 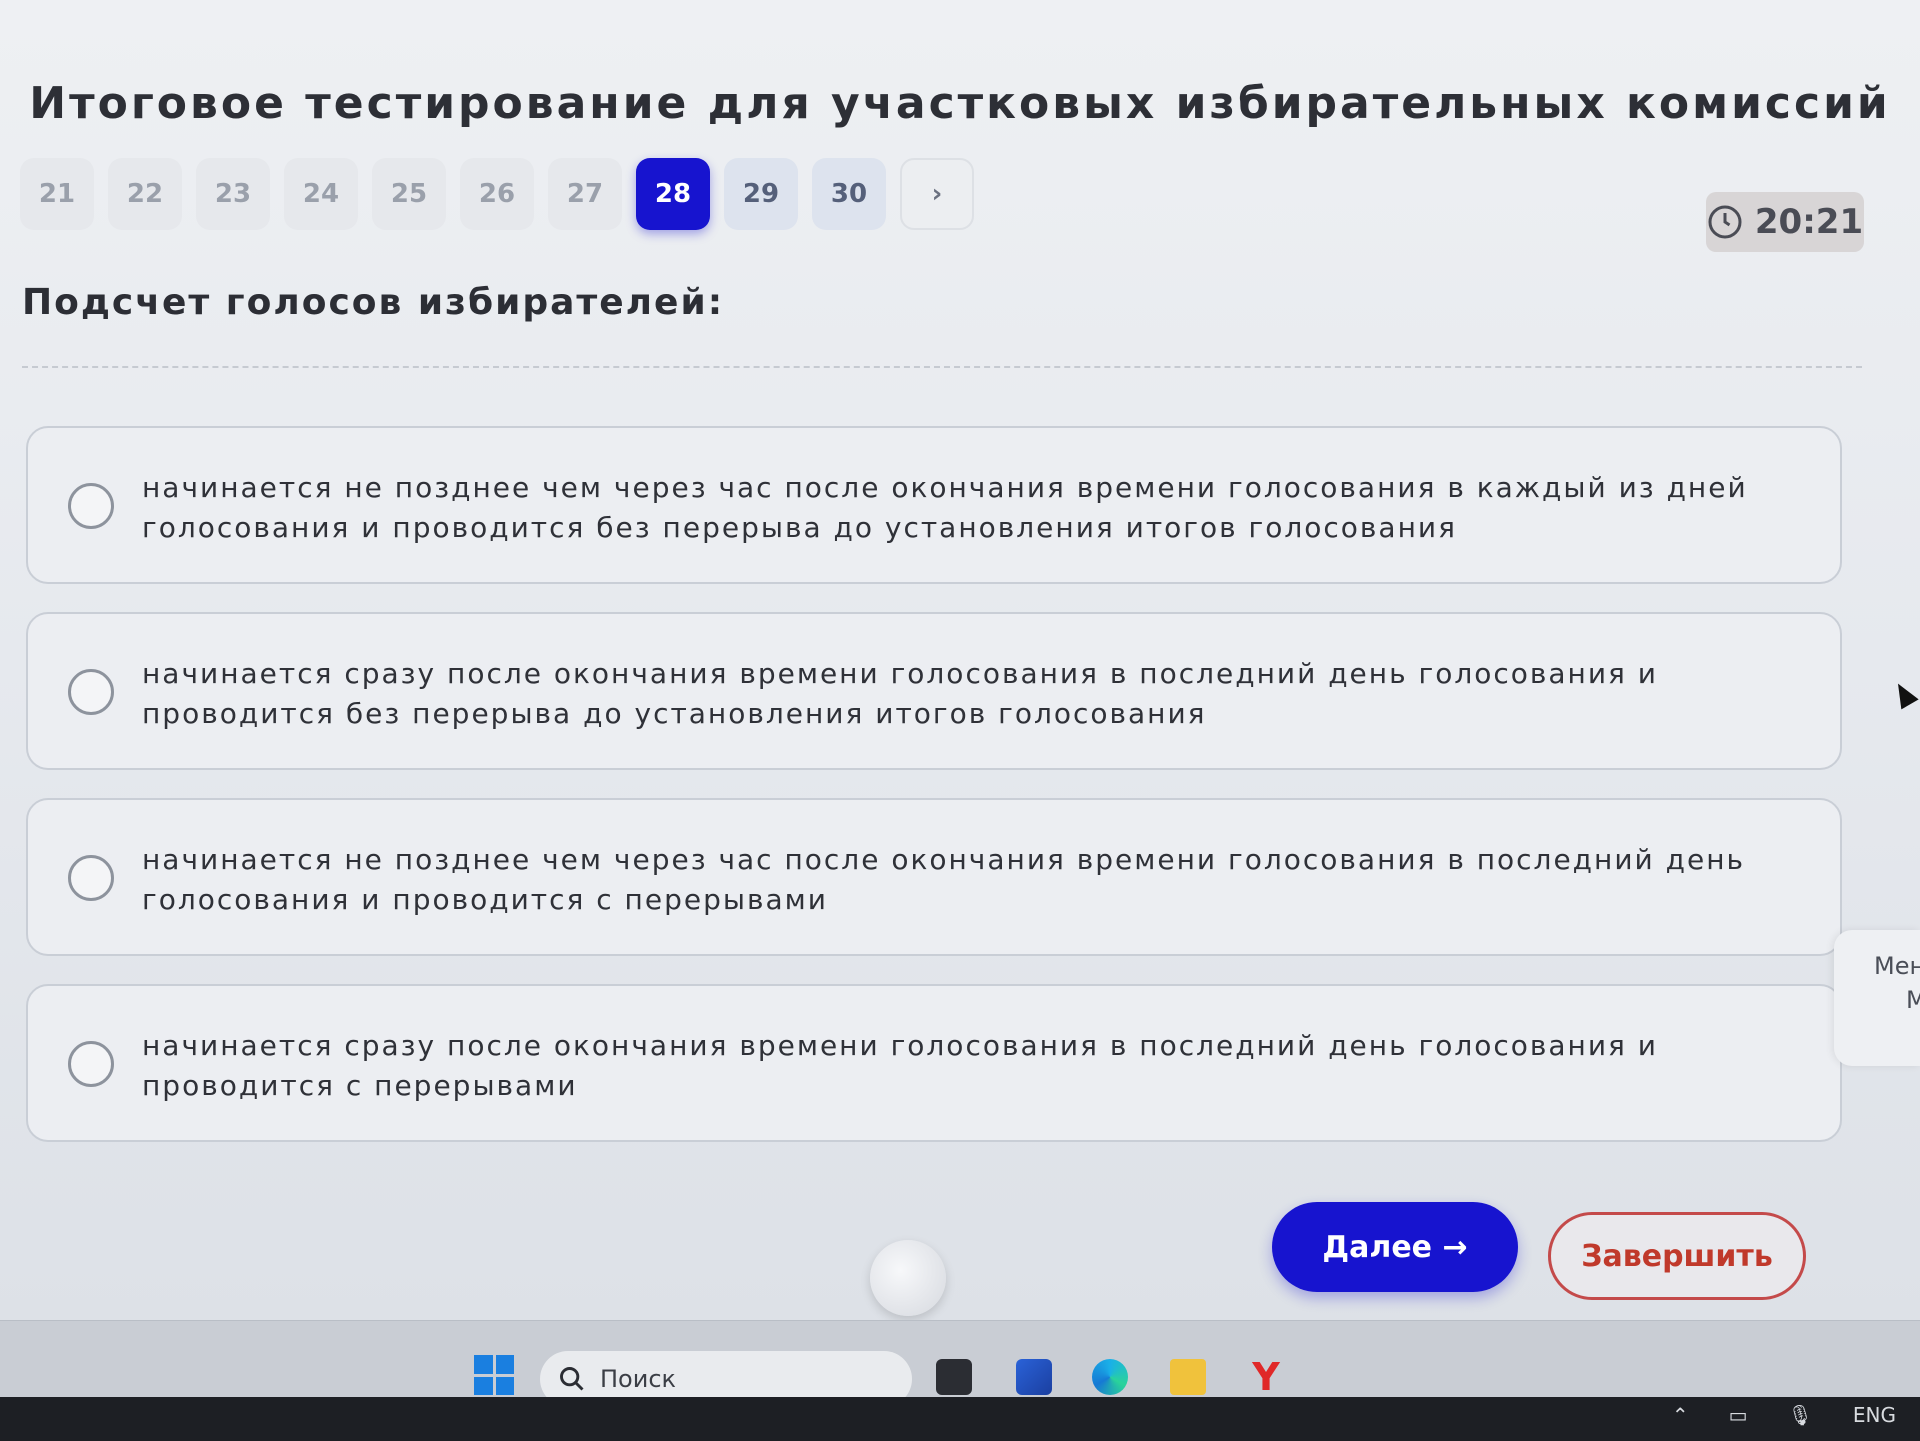 What do you see at coordinates (937, 194) in the screenshot?
I see `question-nav-next-button: ›` at bounding box center [937, 194].